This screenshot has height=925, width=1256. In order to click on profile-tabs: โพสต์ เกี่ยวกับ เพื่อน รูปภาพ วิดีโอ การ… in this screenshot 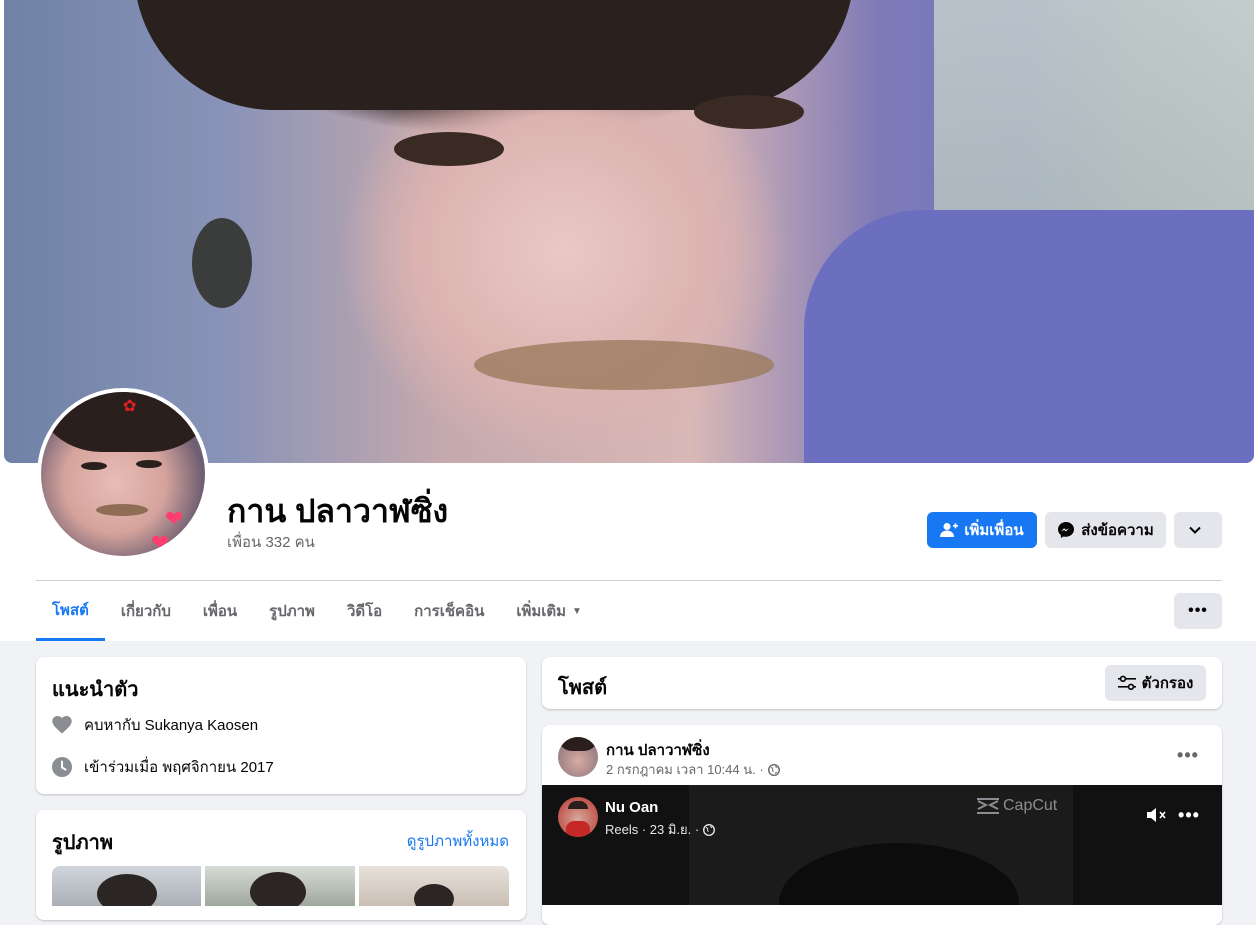, I will do `click(317, 611)`.